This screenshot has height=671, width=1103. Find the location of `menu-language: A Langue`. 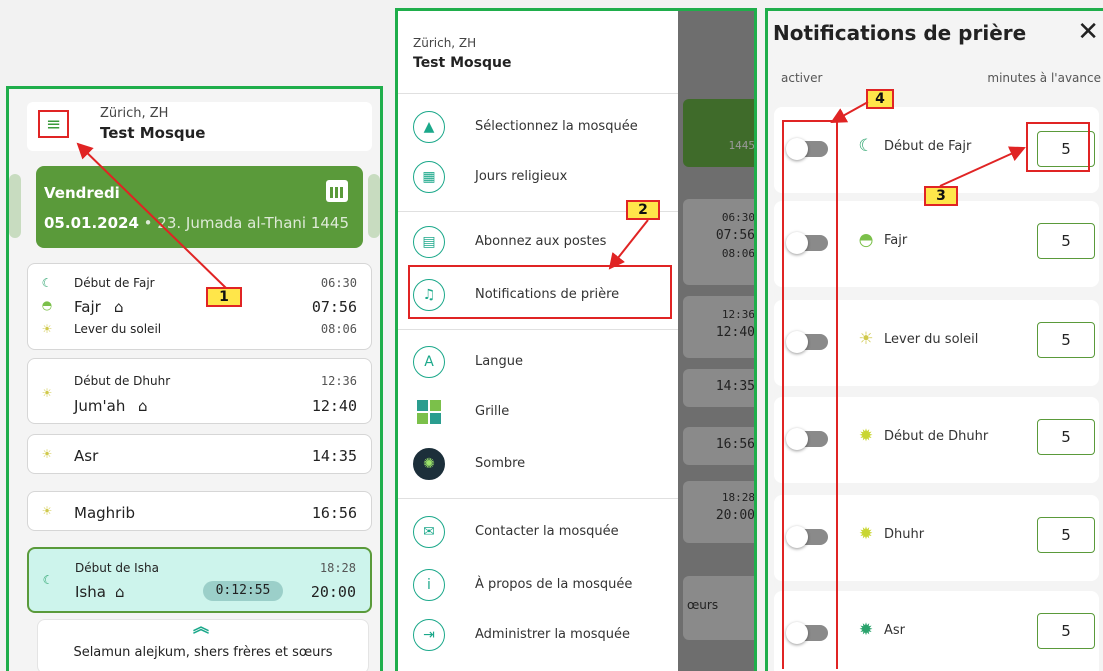

menu-language: A Langue is located at coordinates (540, 365).